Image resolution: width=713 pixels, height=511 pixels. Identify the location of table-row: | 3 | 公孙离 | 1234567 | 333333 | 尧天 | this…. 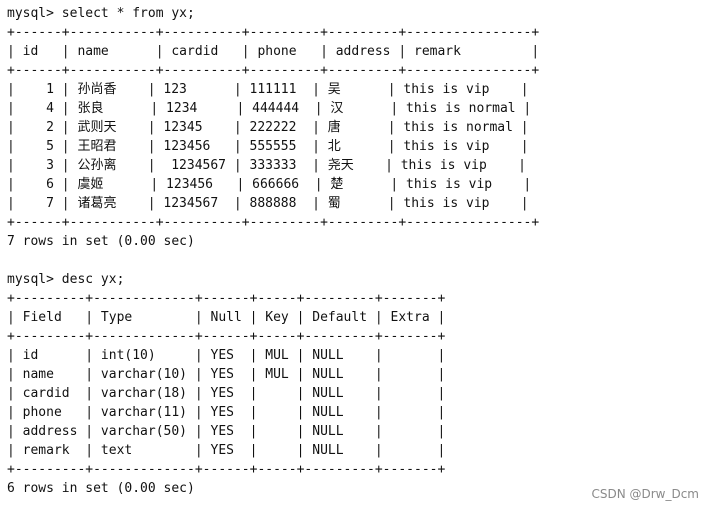
(266, 165).